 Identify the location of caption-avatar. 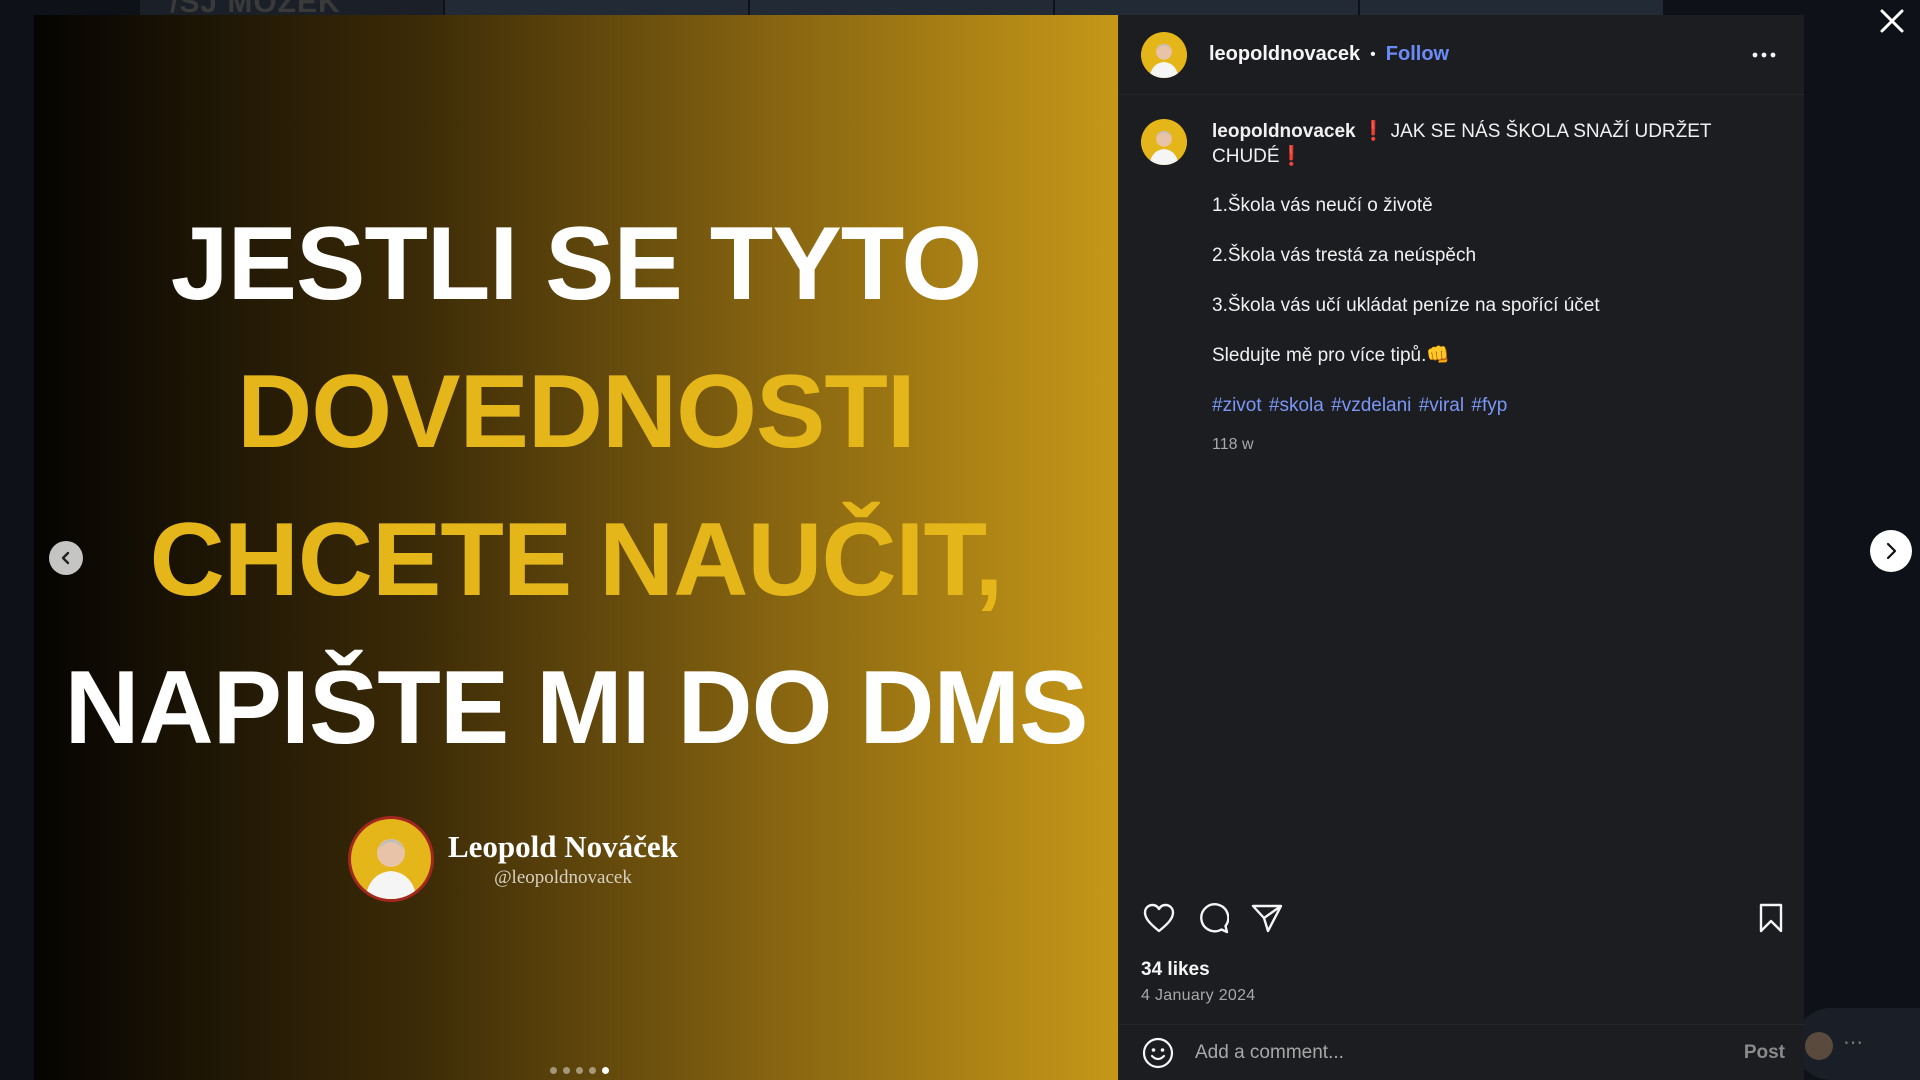
(1164, 142).